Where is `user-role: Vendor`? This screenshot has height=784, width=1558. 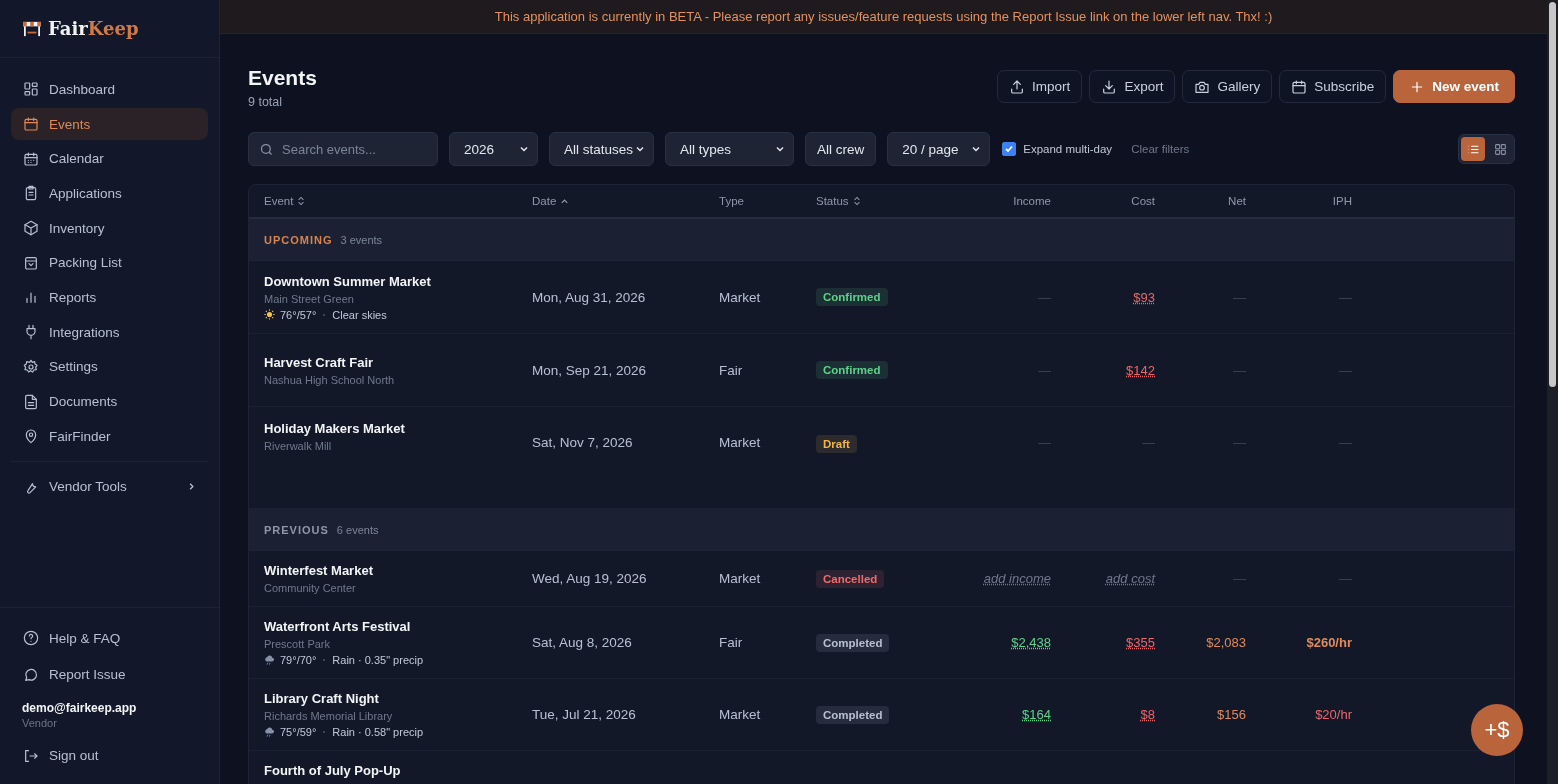
user-role: Vendor is located at coordinates (40, 723).